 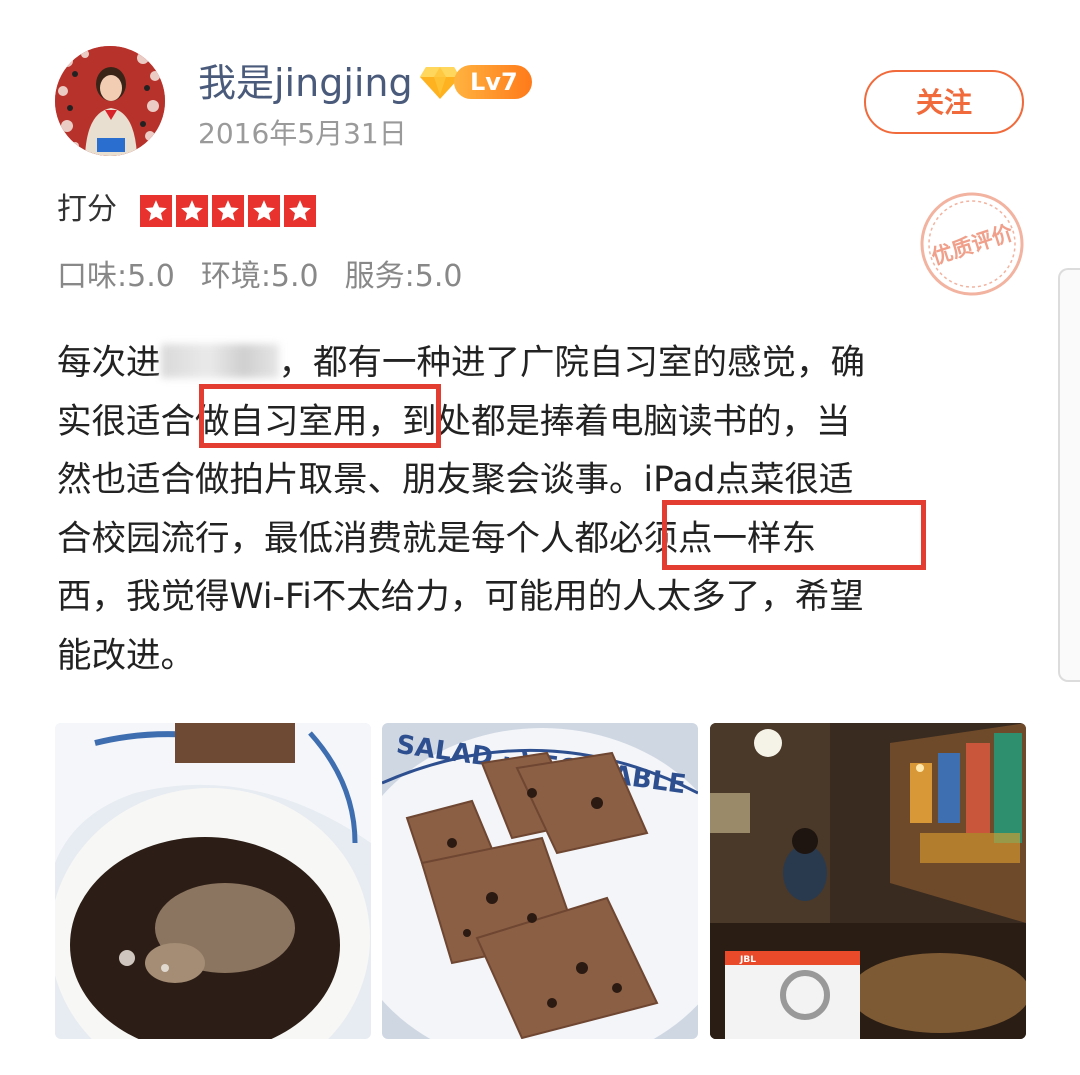 What do you see at coordinates (794, 535) in the screenshot?
I see `highlight-box-must-order` at bounding box center [794, 535].